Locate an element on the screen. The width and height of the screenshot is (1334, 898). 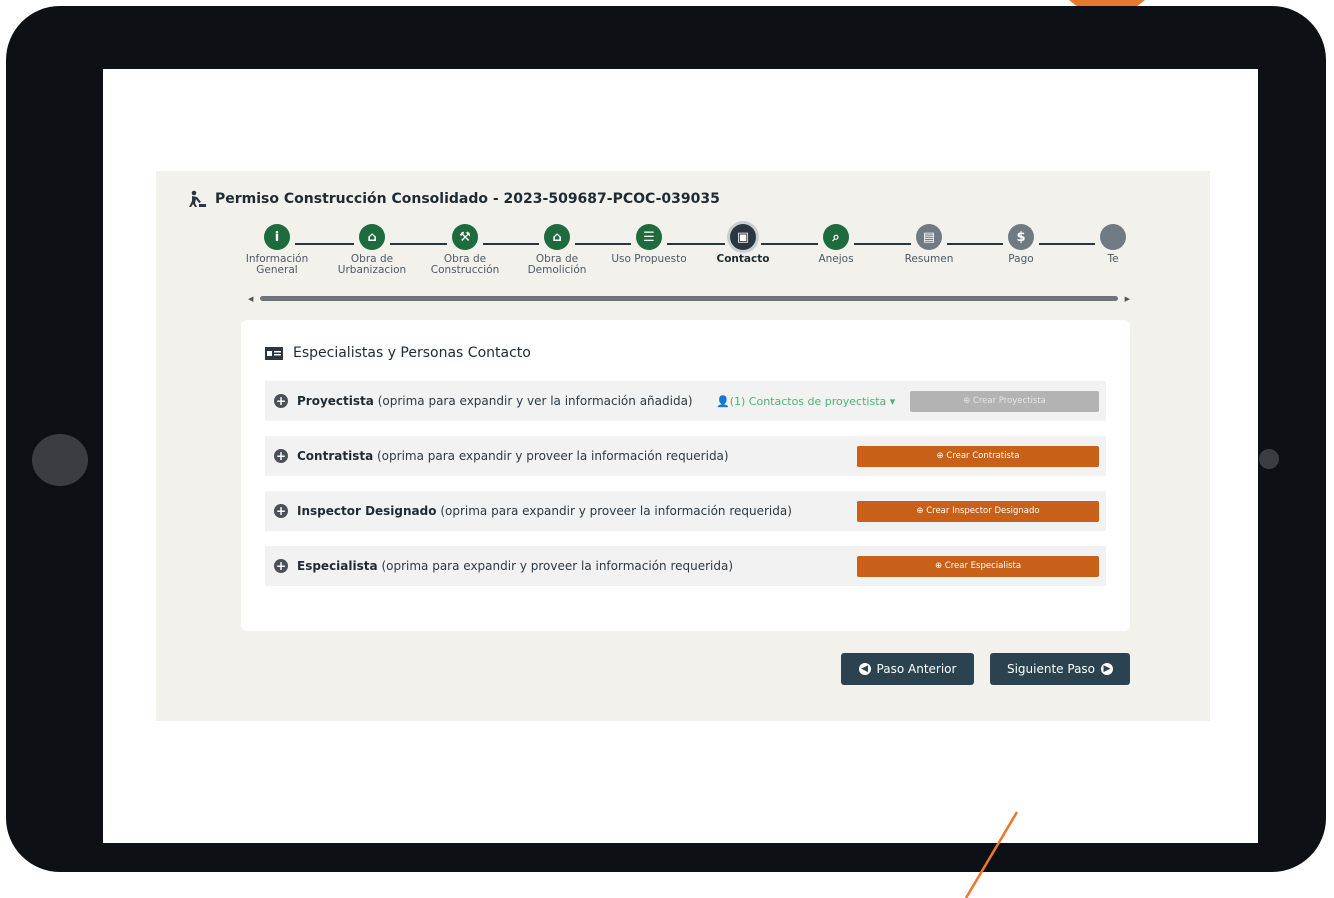
orange-annotation-line is located at coordinates (991, 854).